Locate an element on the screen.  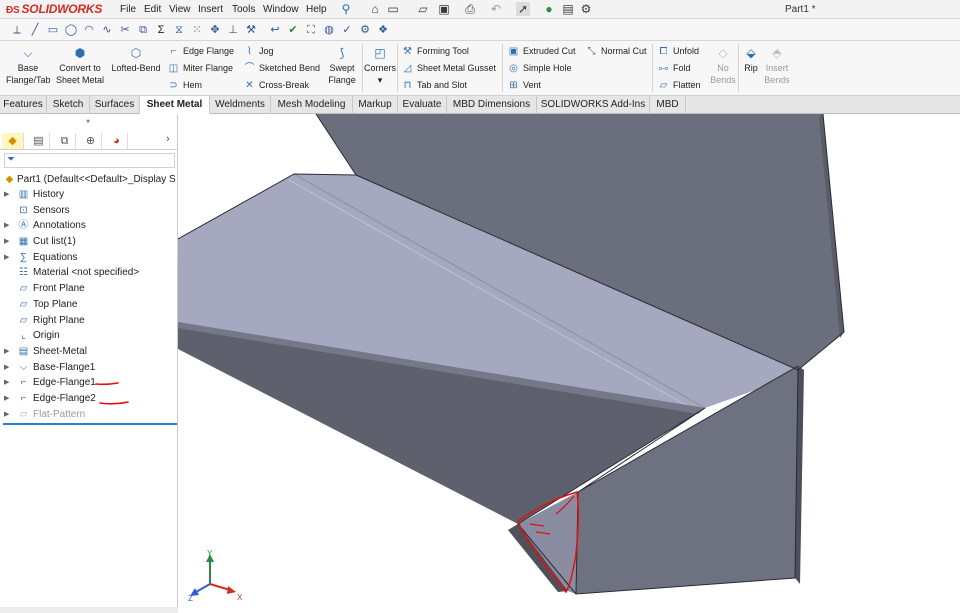
edge-flange-button: ⌐ Edge Flange is located at coordinates (200, 51).